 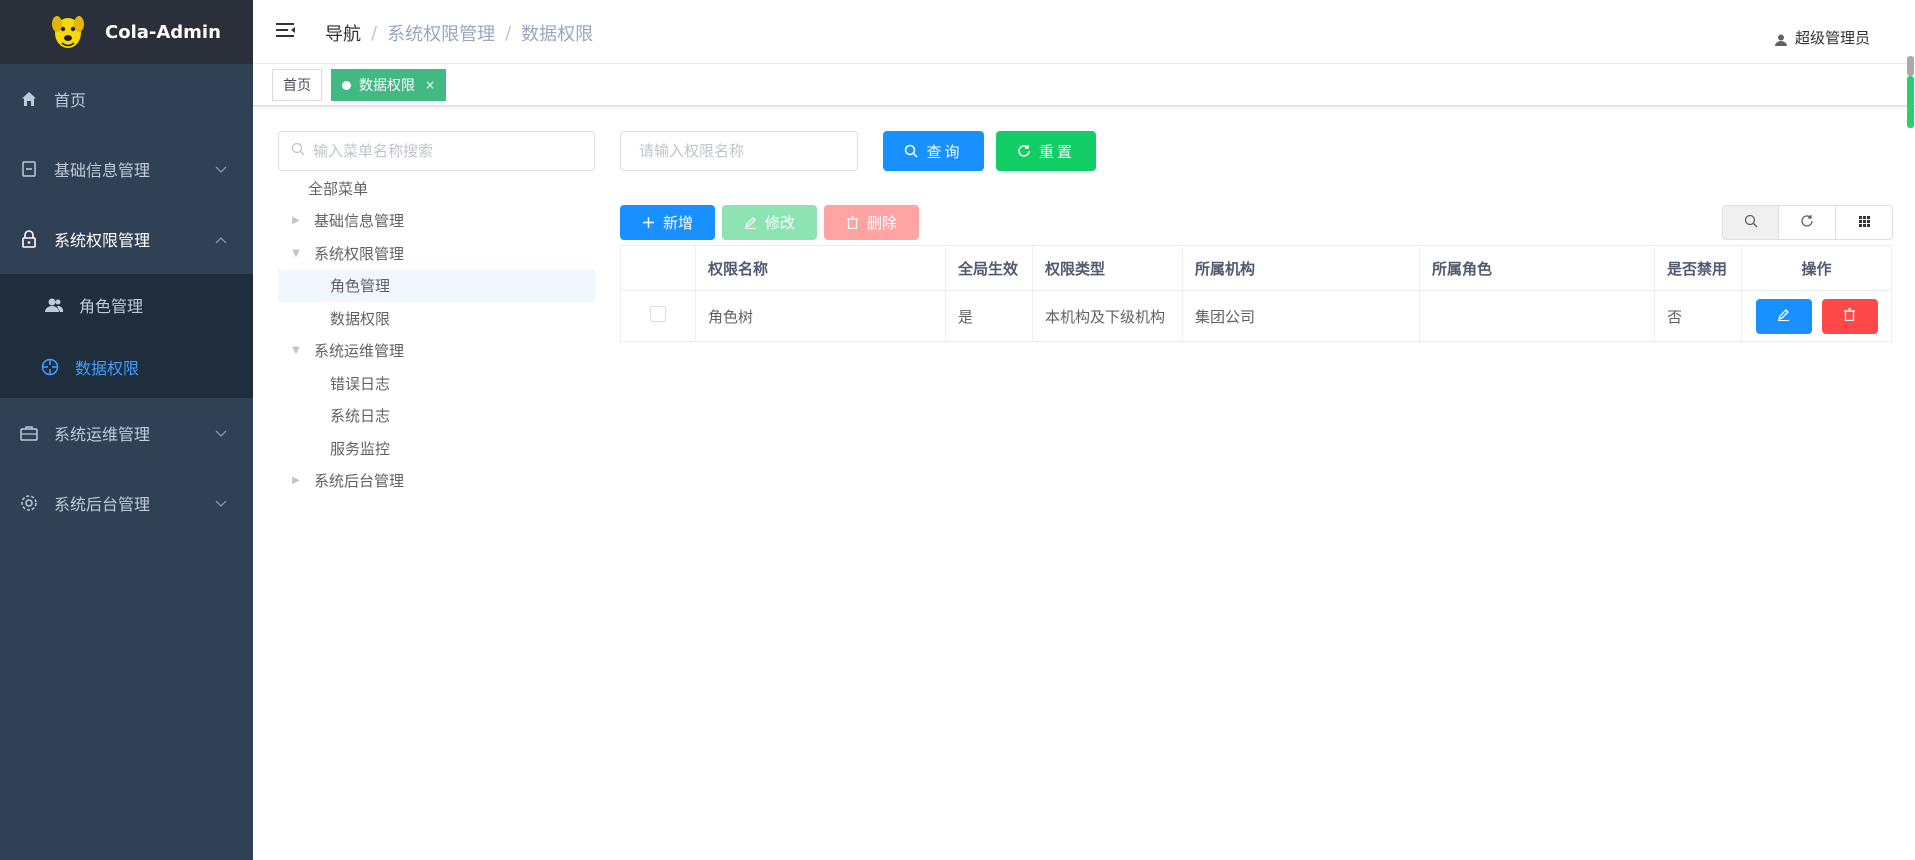 I want to click on dog-logo-icon, so click(x=68, y=32).